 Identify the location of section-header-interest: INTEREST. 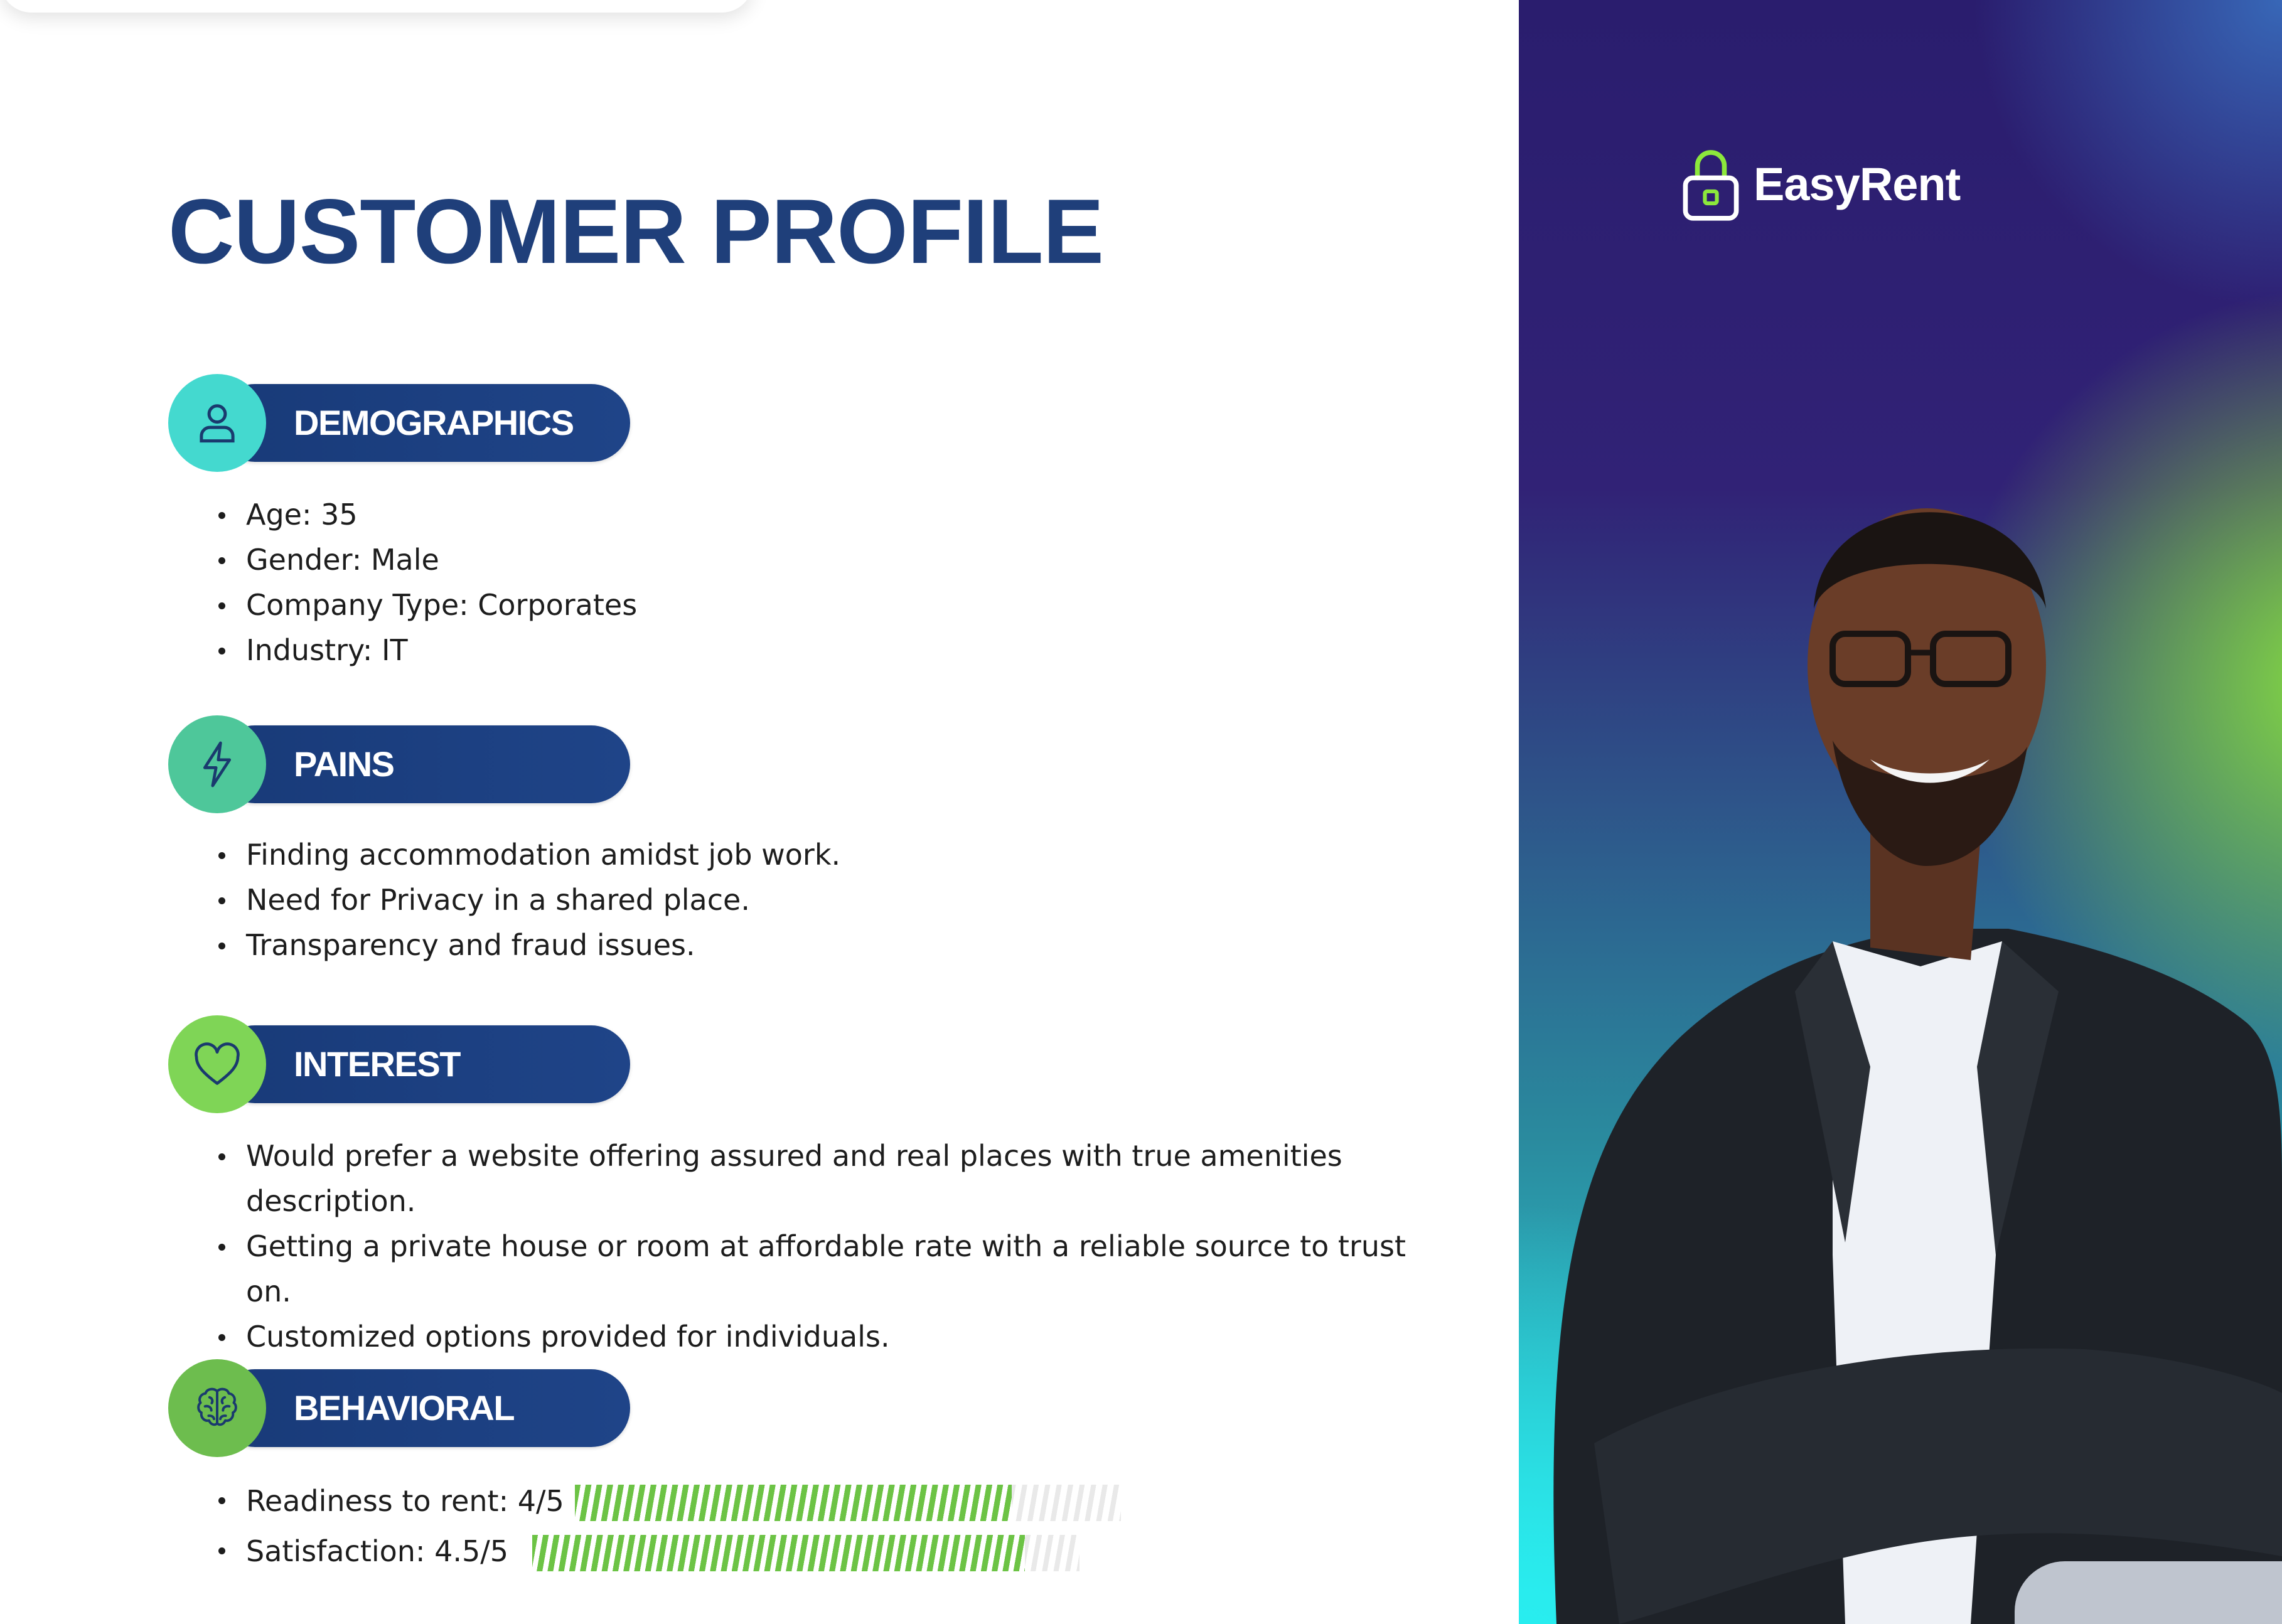
(399, 1064).